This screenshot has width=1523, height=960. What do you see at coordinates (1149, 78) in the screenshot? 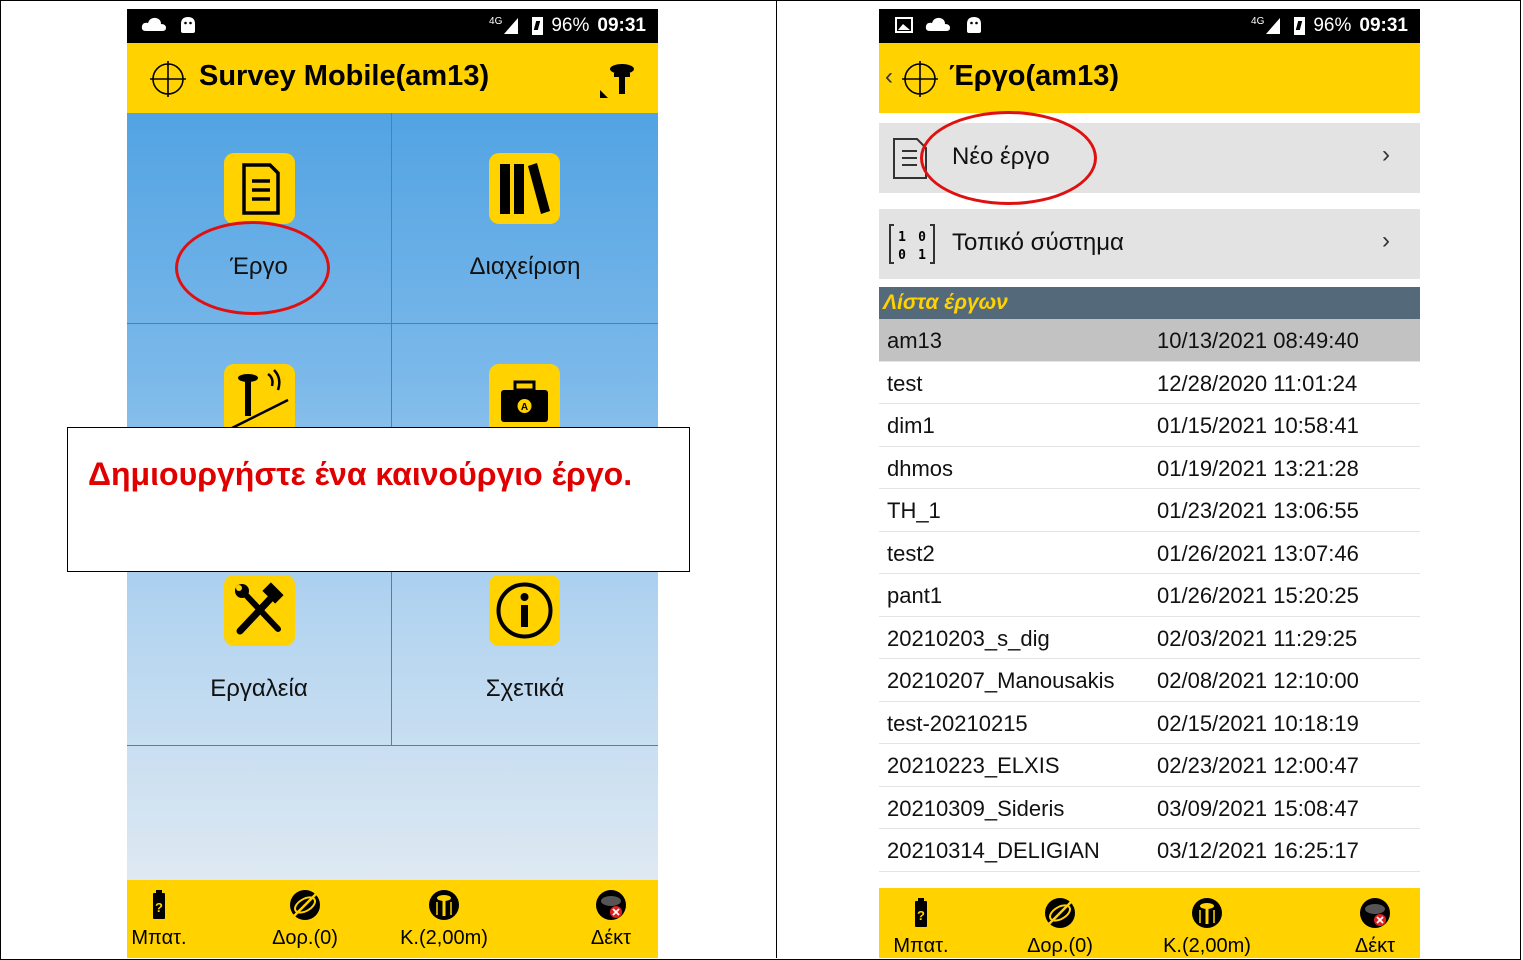
I see `app-bar: ‹ Έργο(am13)` at bounding box center [1149, 78].